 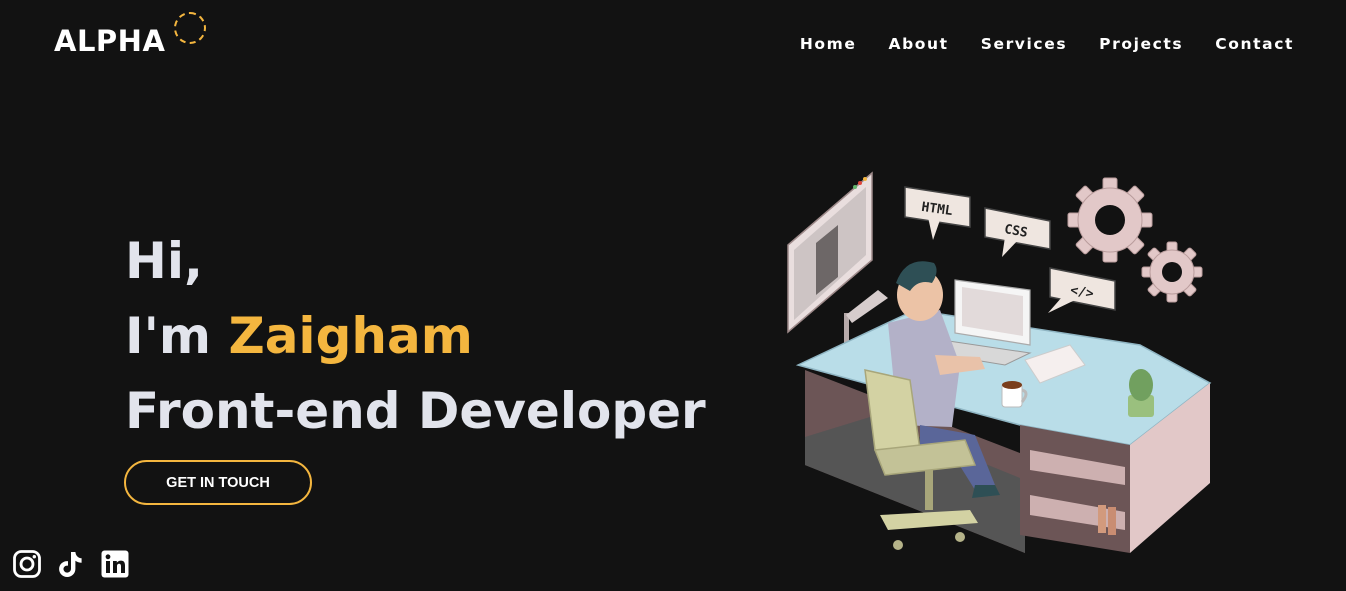 I want to click on hero-intro-prefix: I'm, so click(x=168, y=336).